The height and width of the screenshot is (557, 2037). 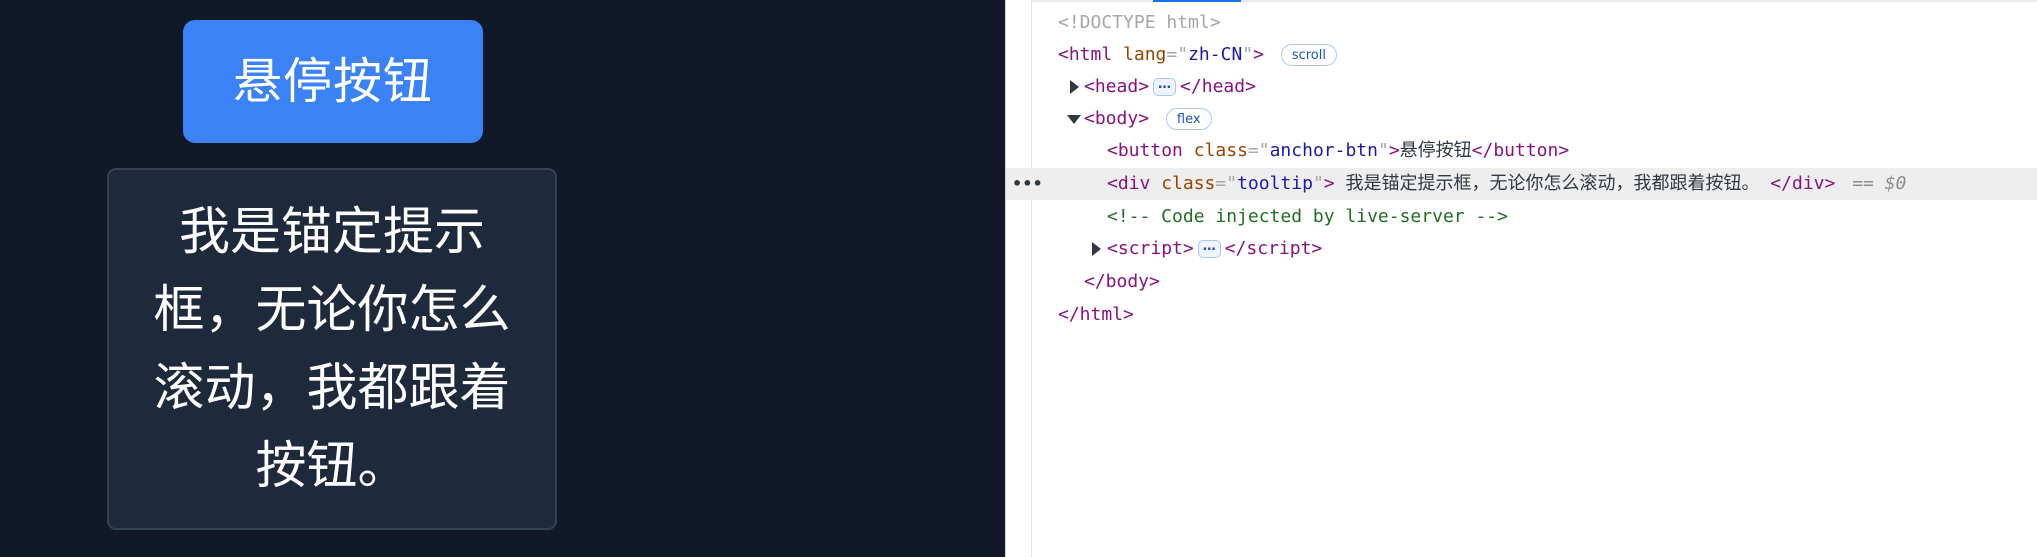 What do you see at coordinates (1435, 150) in the screenshot?
I see `button-text-node: 悬停按钮` at bounding box center [1435, 150].